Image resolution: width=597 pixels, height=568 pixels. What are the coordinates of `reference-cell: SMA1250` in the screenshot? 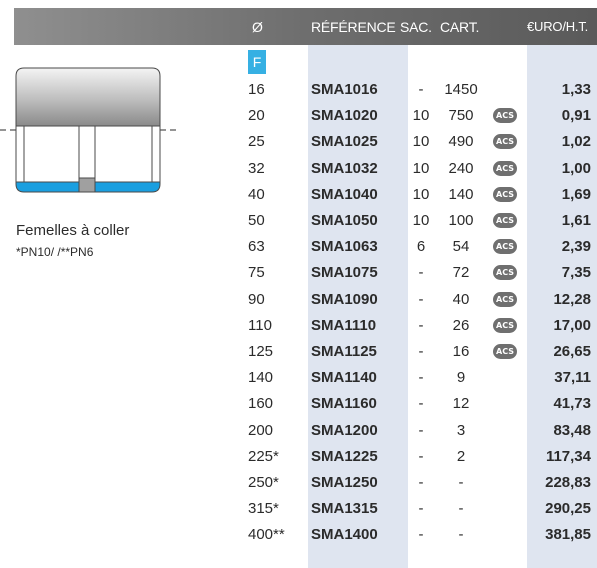 It's located at (344, 482).